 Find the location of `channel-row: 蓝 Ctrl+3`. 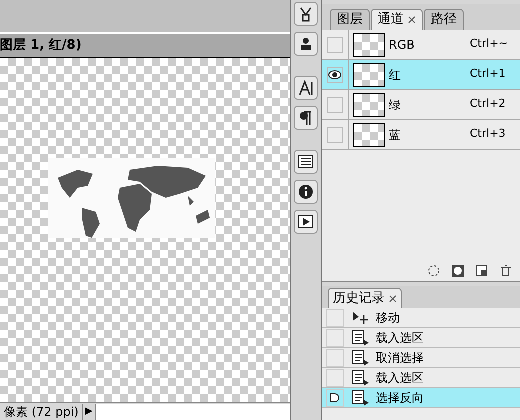

channel-row: 蓝 Ctrl+3 is located at coordinates (421, 135).